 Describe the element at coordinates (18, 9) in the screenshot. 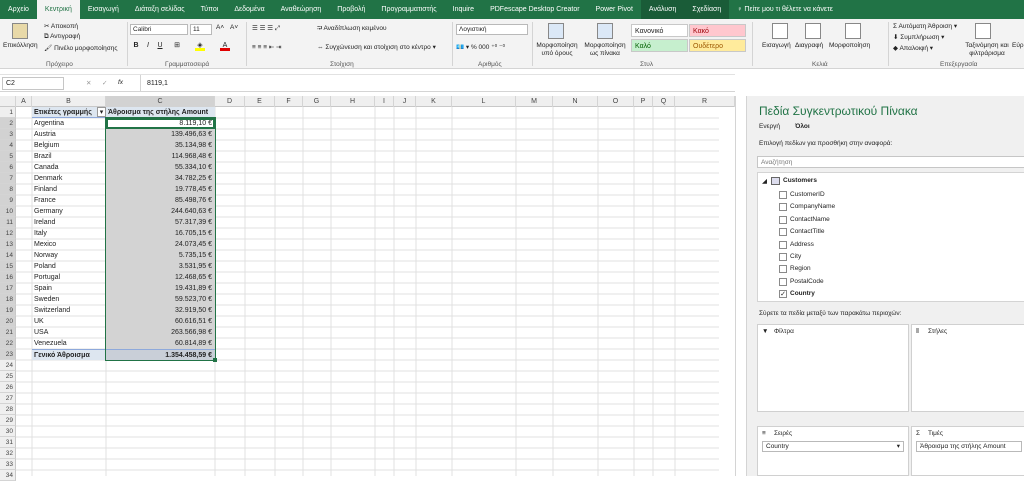

I see `tab-file: Αρχείο` at that location.